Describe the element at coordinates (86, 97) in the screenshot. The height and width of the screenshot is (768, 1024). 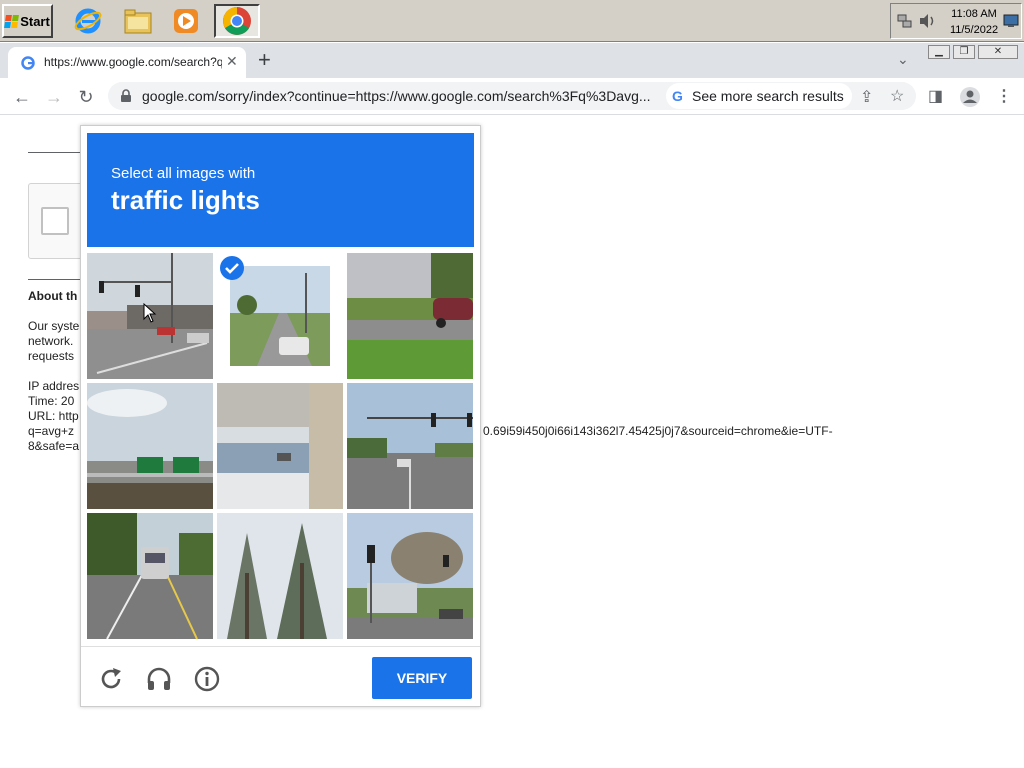
I see `reload-icon: ↻` at that location.